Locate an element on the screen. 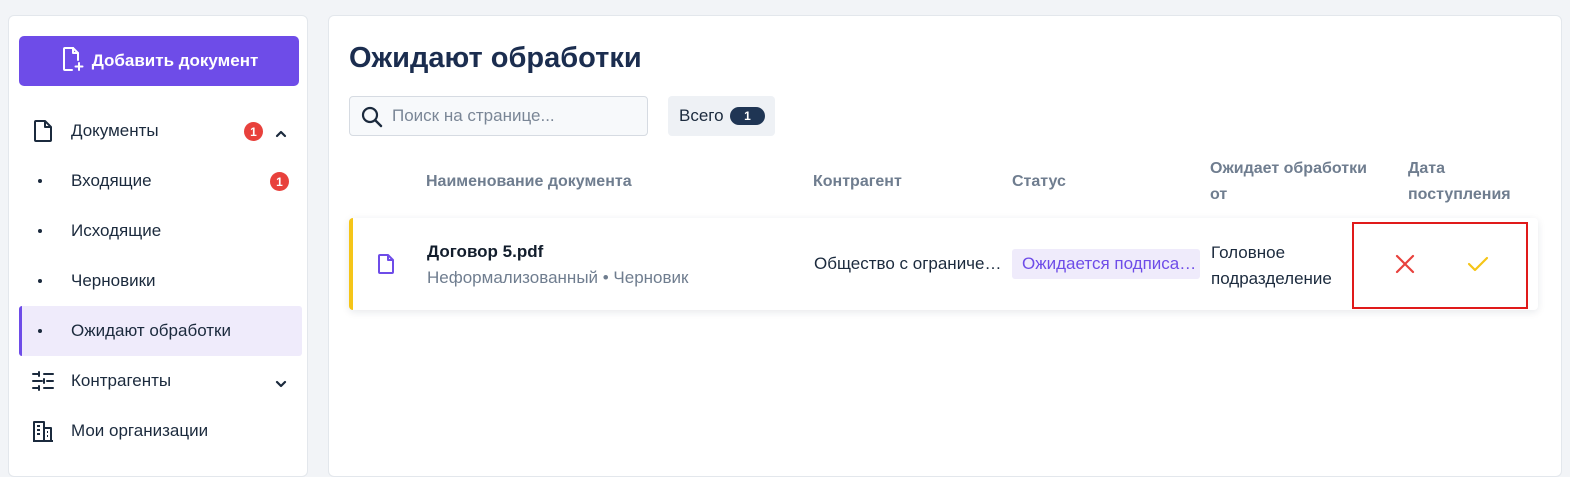  column-header-line: Ожидает обработки is located at coordinates (1288, 168).